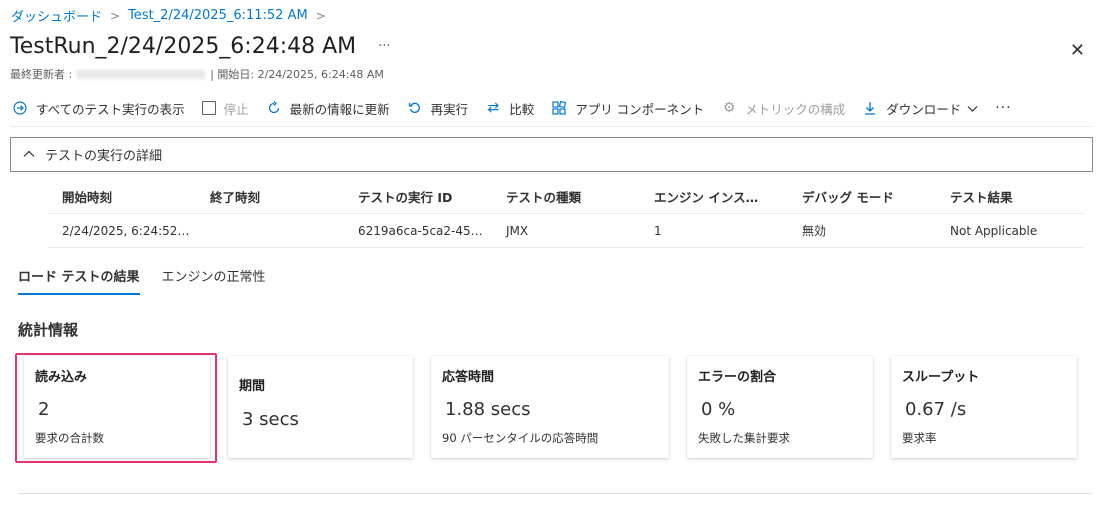  I want to click on column-header: デバッグ モード, so click(848, 197).